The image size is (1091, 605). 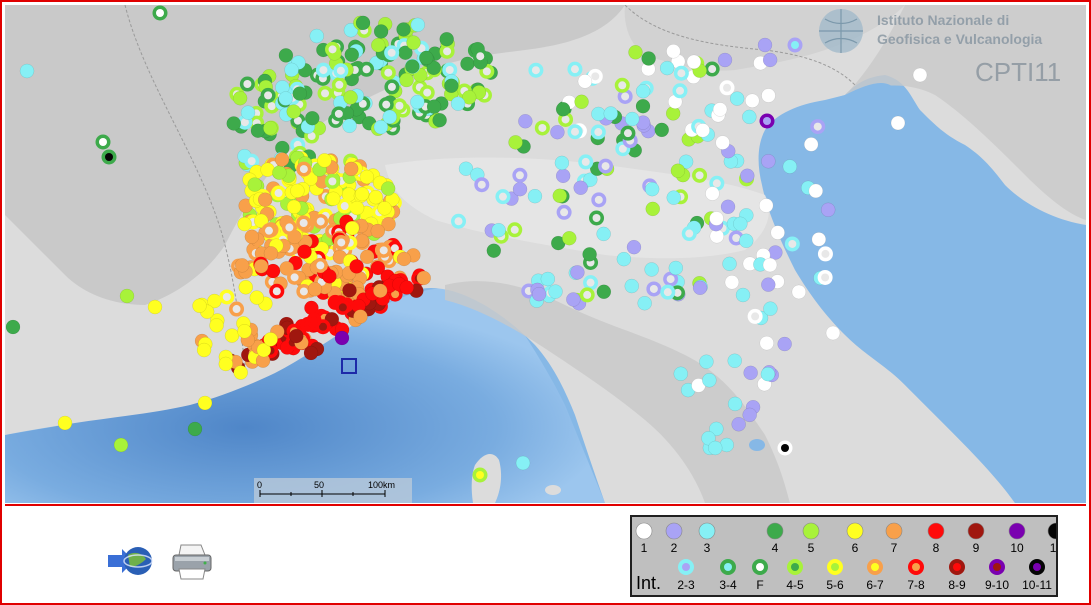 What do you see at coordinates (728, 585) in the screenshot?
I see `legend-ring-label-3-4: 3-4` at bounding box center [728, 585].